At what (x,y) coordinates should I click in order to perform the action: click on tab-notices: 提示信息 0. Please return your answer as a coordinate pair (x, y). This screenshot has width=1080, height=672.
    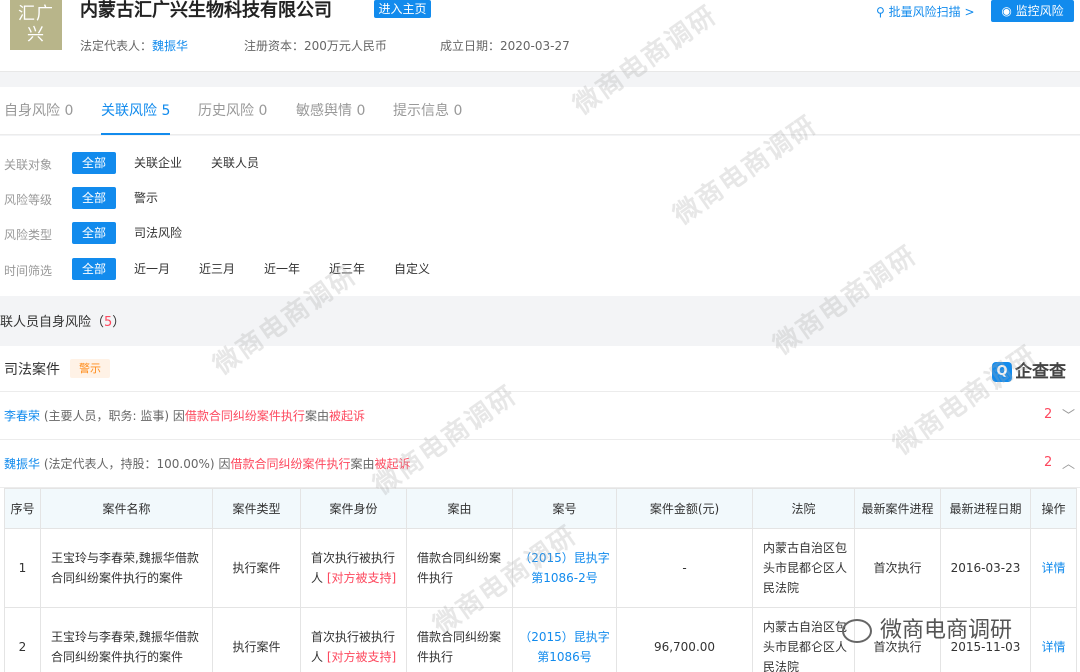
    Looking at the image, I should click on (427, 111).